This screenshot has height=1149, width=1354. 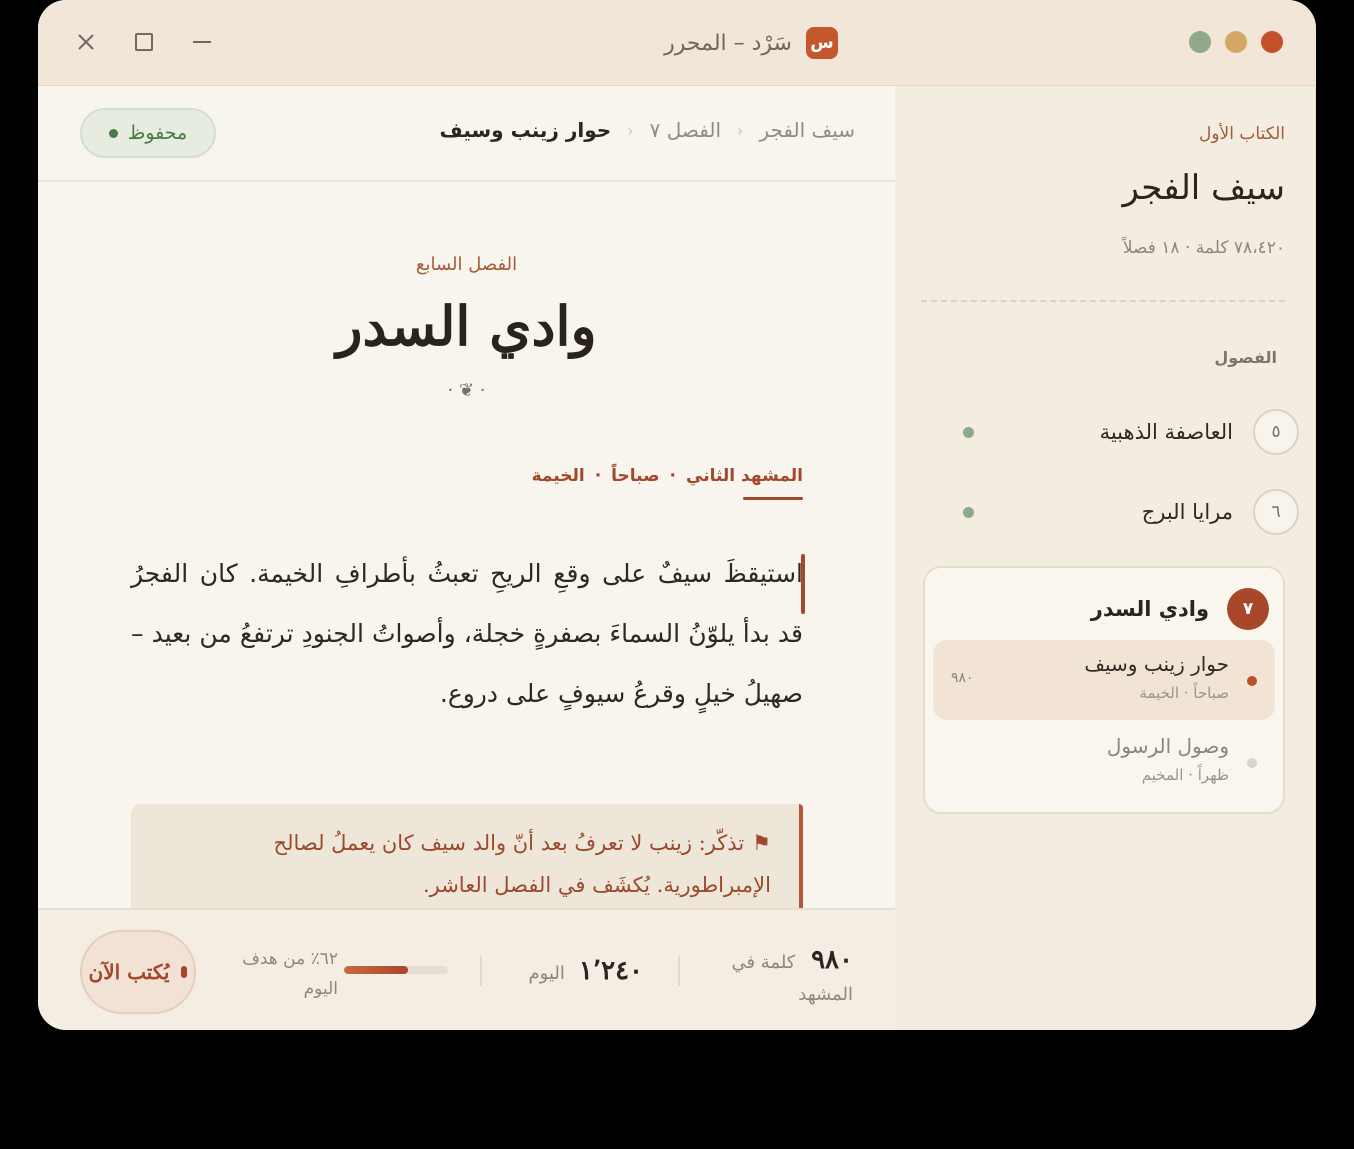 I want to click on chapter-number: ٥, so click(x=1276, y=432).